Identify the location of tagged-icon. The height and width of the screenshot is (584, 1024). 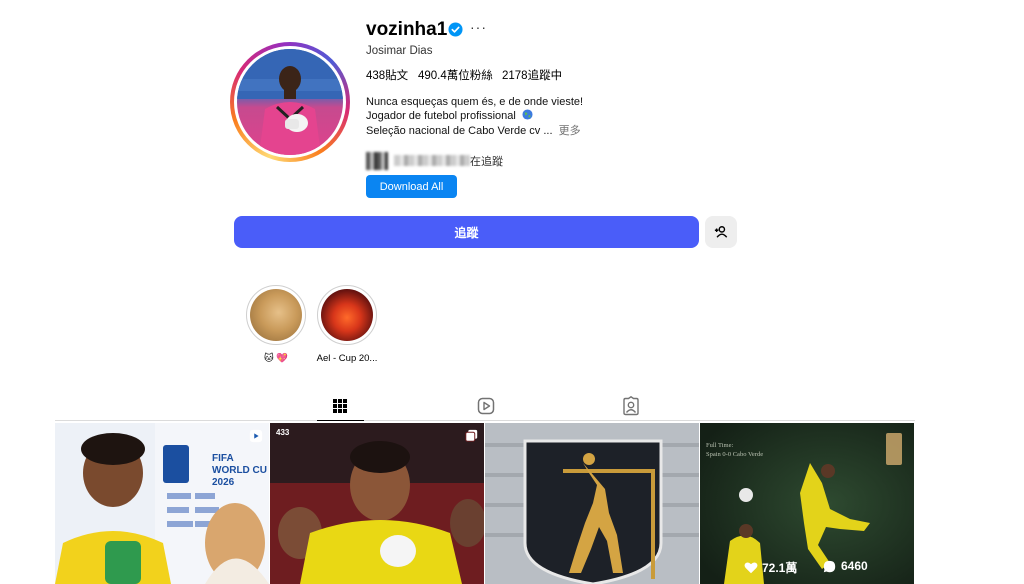
(631, 406).